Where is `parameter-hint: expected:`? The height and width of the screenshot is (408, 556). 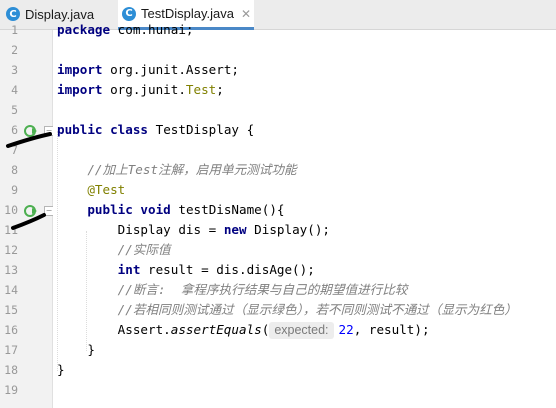
parameter-hint: expected: is located at coordinates (301, 330).